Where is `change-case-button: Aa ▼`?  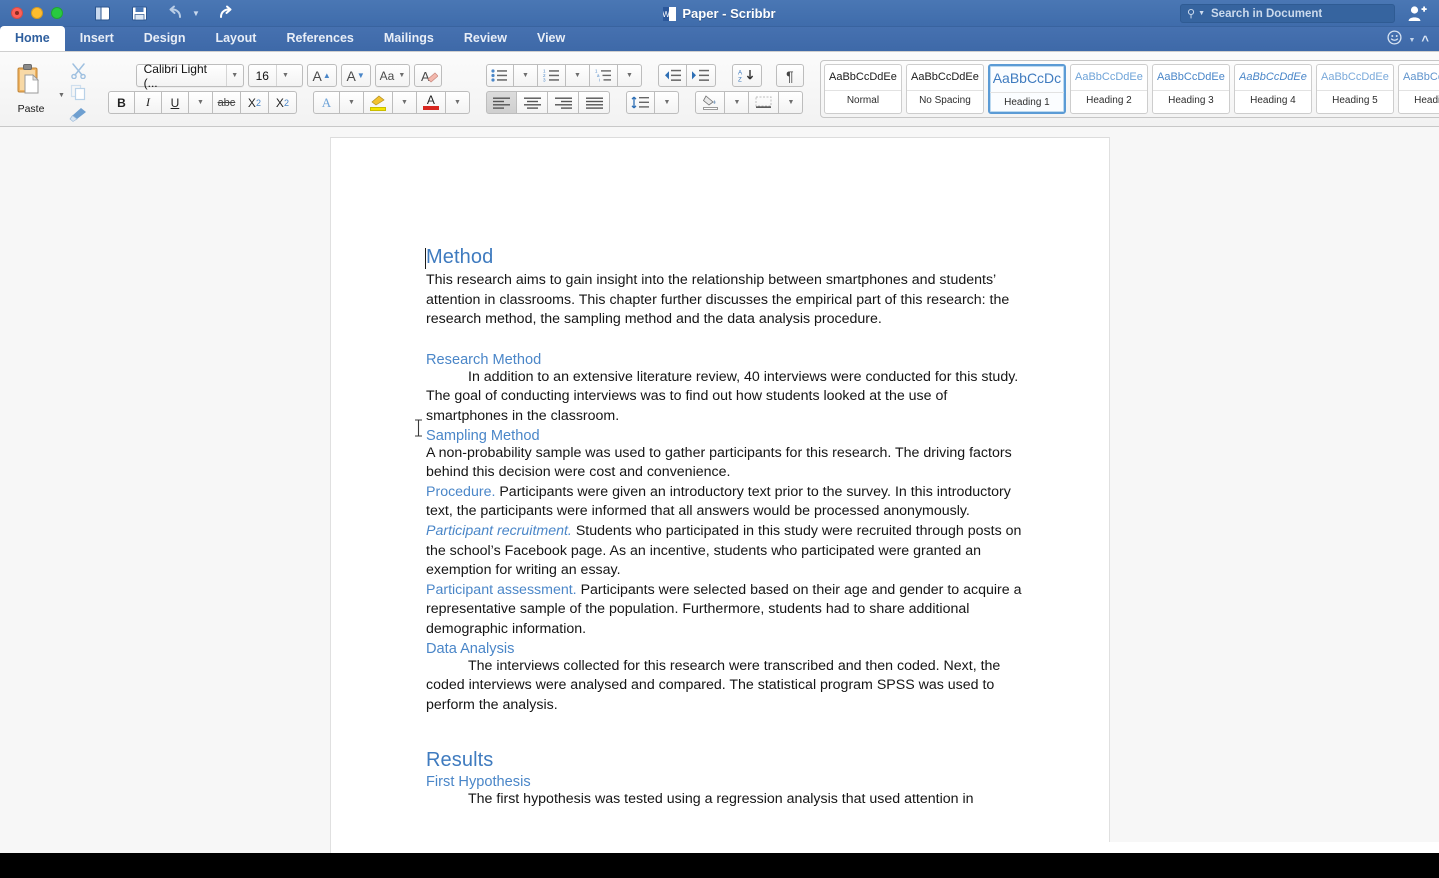
change-case-button: Aa ▼ is located at coordinates (392, 75).